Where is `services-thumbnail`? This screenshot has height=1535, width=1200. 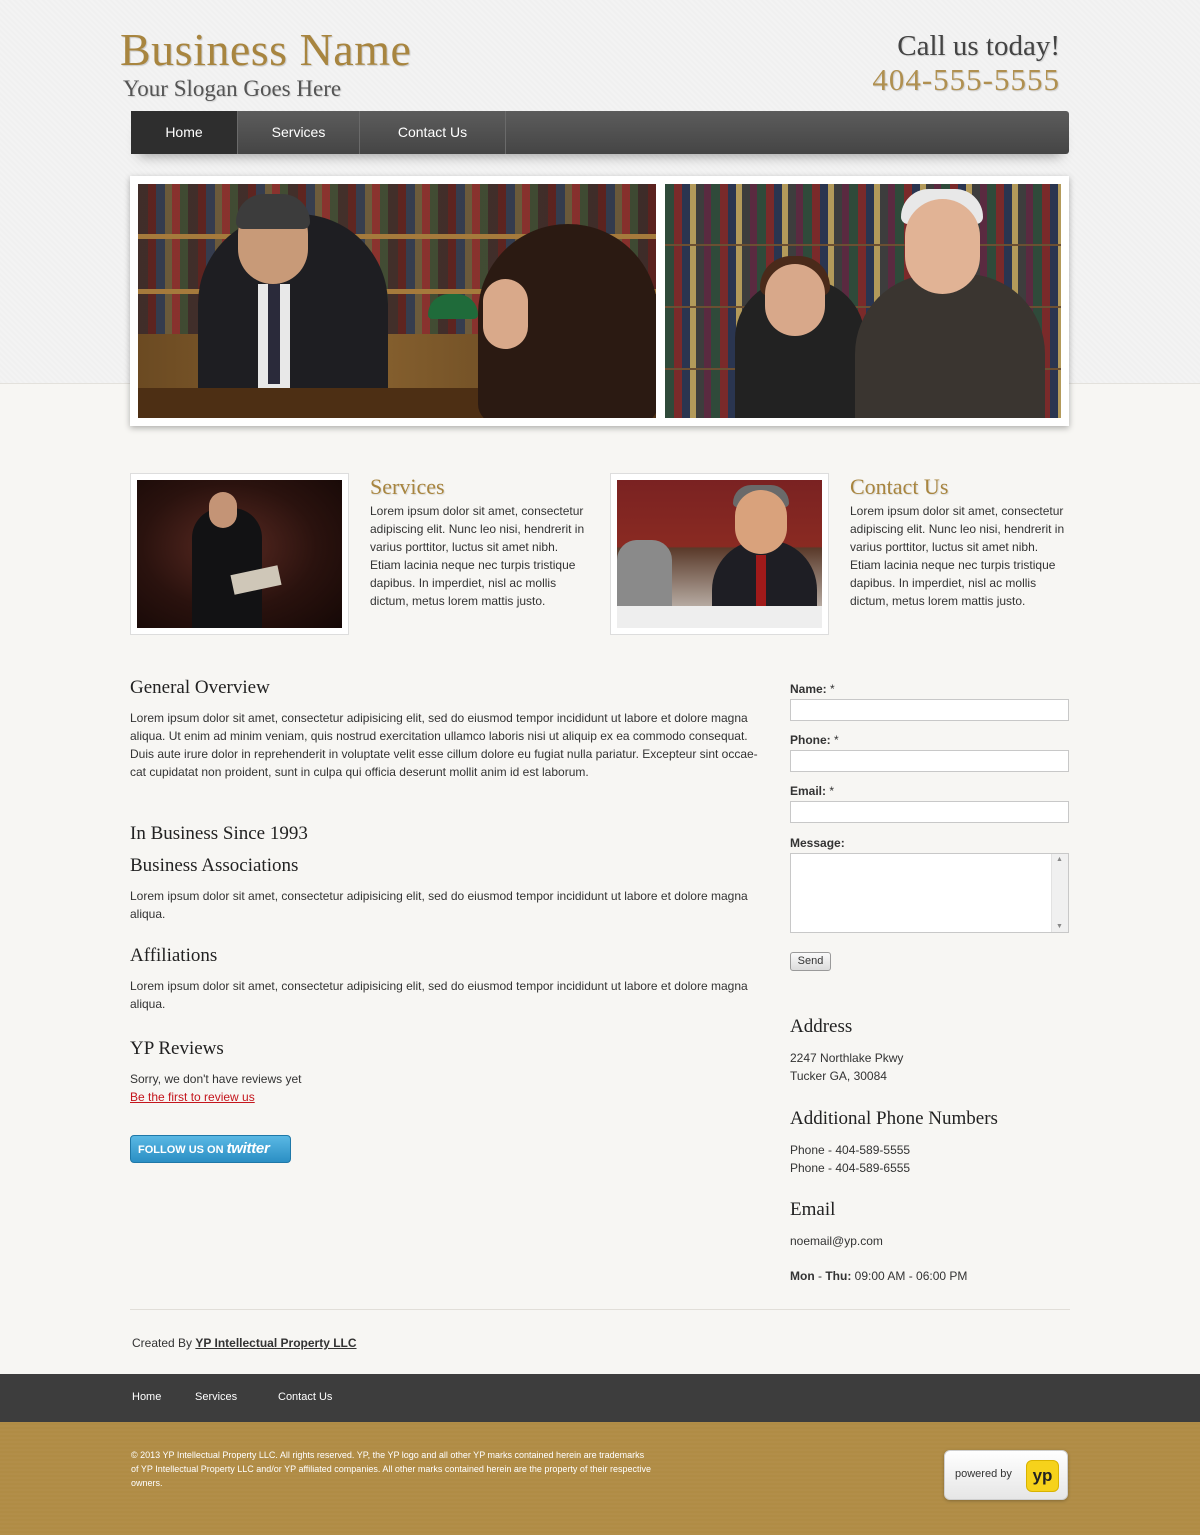 services-thumbnail is located at coordinates (239, 554).